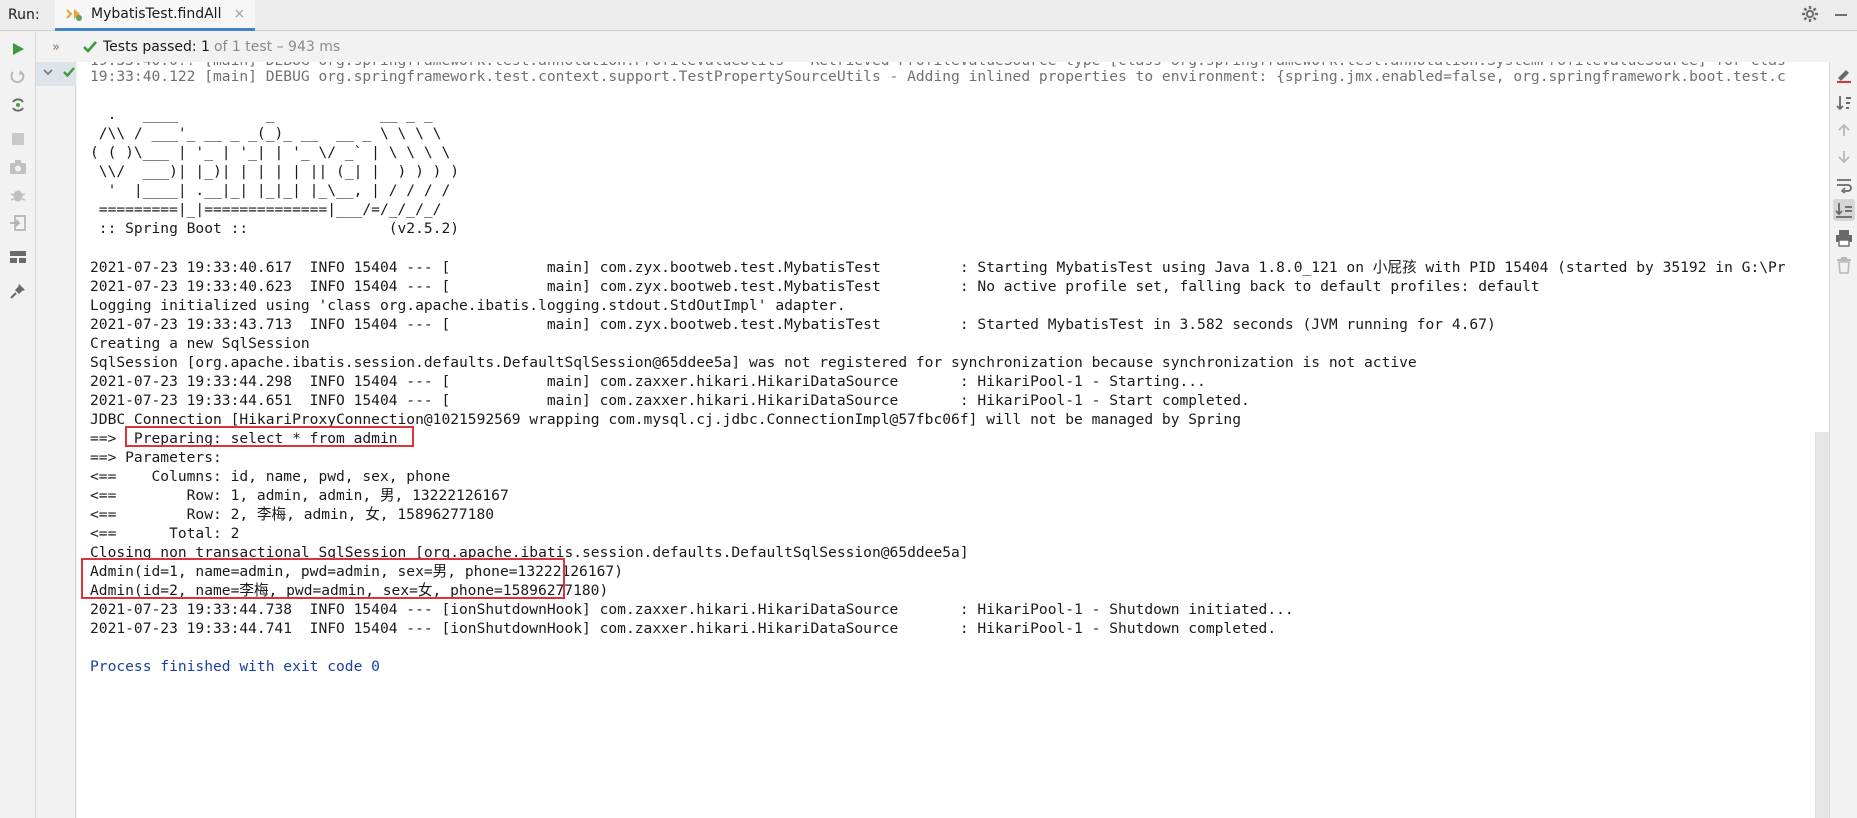 This screenshot has width=1857, height=818. What do you see at coordinates (1844, 75) in the screenshot?
I see `clear-highlight-icon` at bounding box center [1844, 75].